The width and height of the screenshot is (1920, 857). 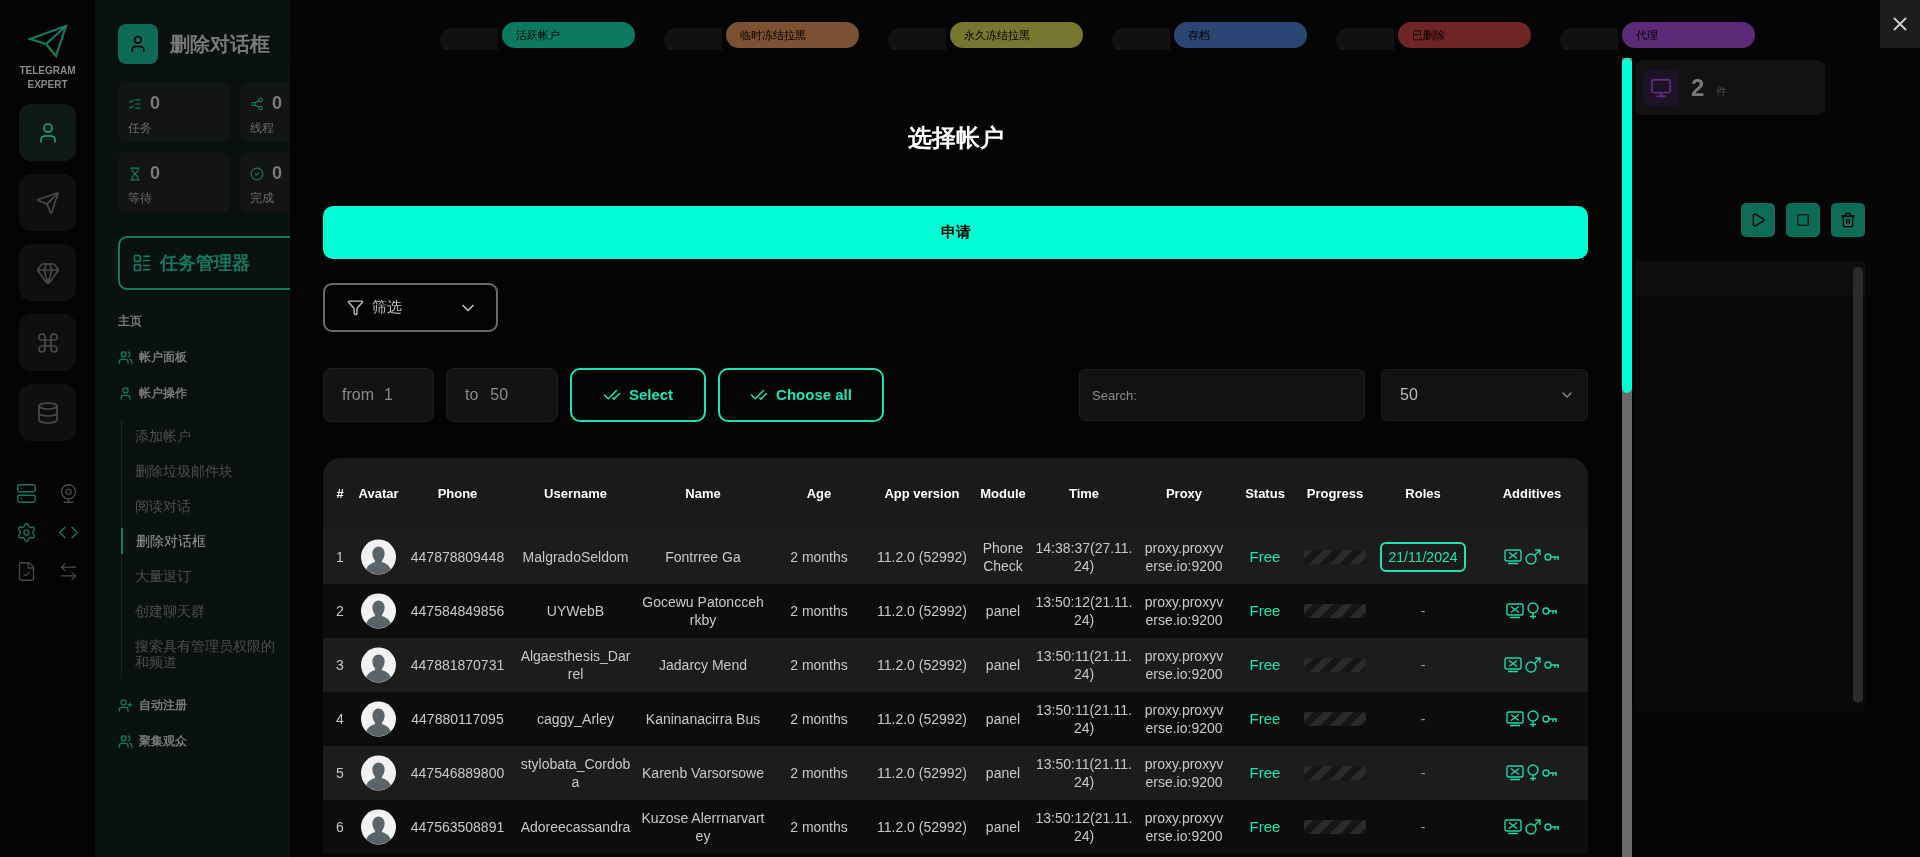 I want to click on status-tab: 活跃帐户, so click(x=568, y=35).